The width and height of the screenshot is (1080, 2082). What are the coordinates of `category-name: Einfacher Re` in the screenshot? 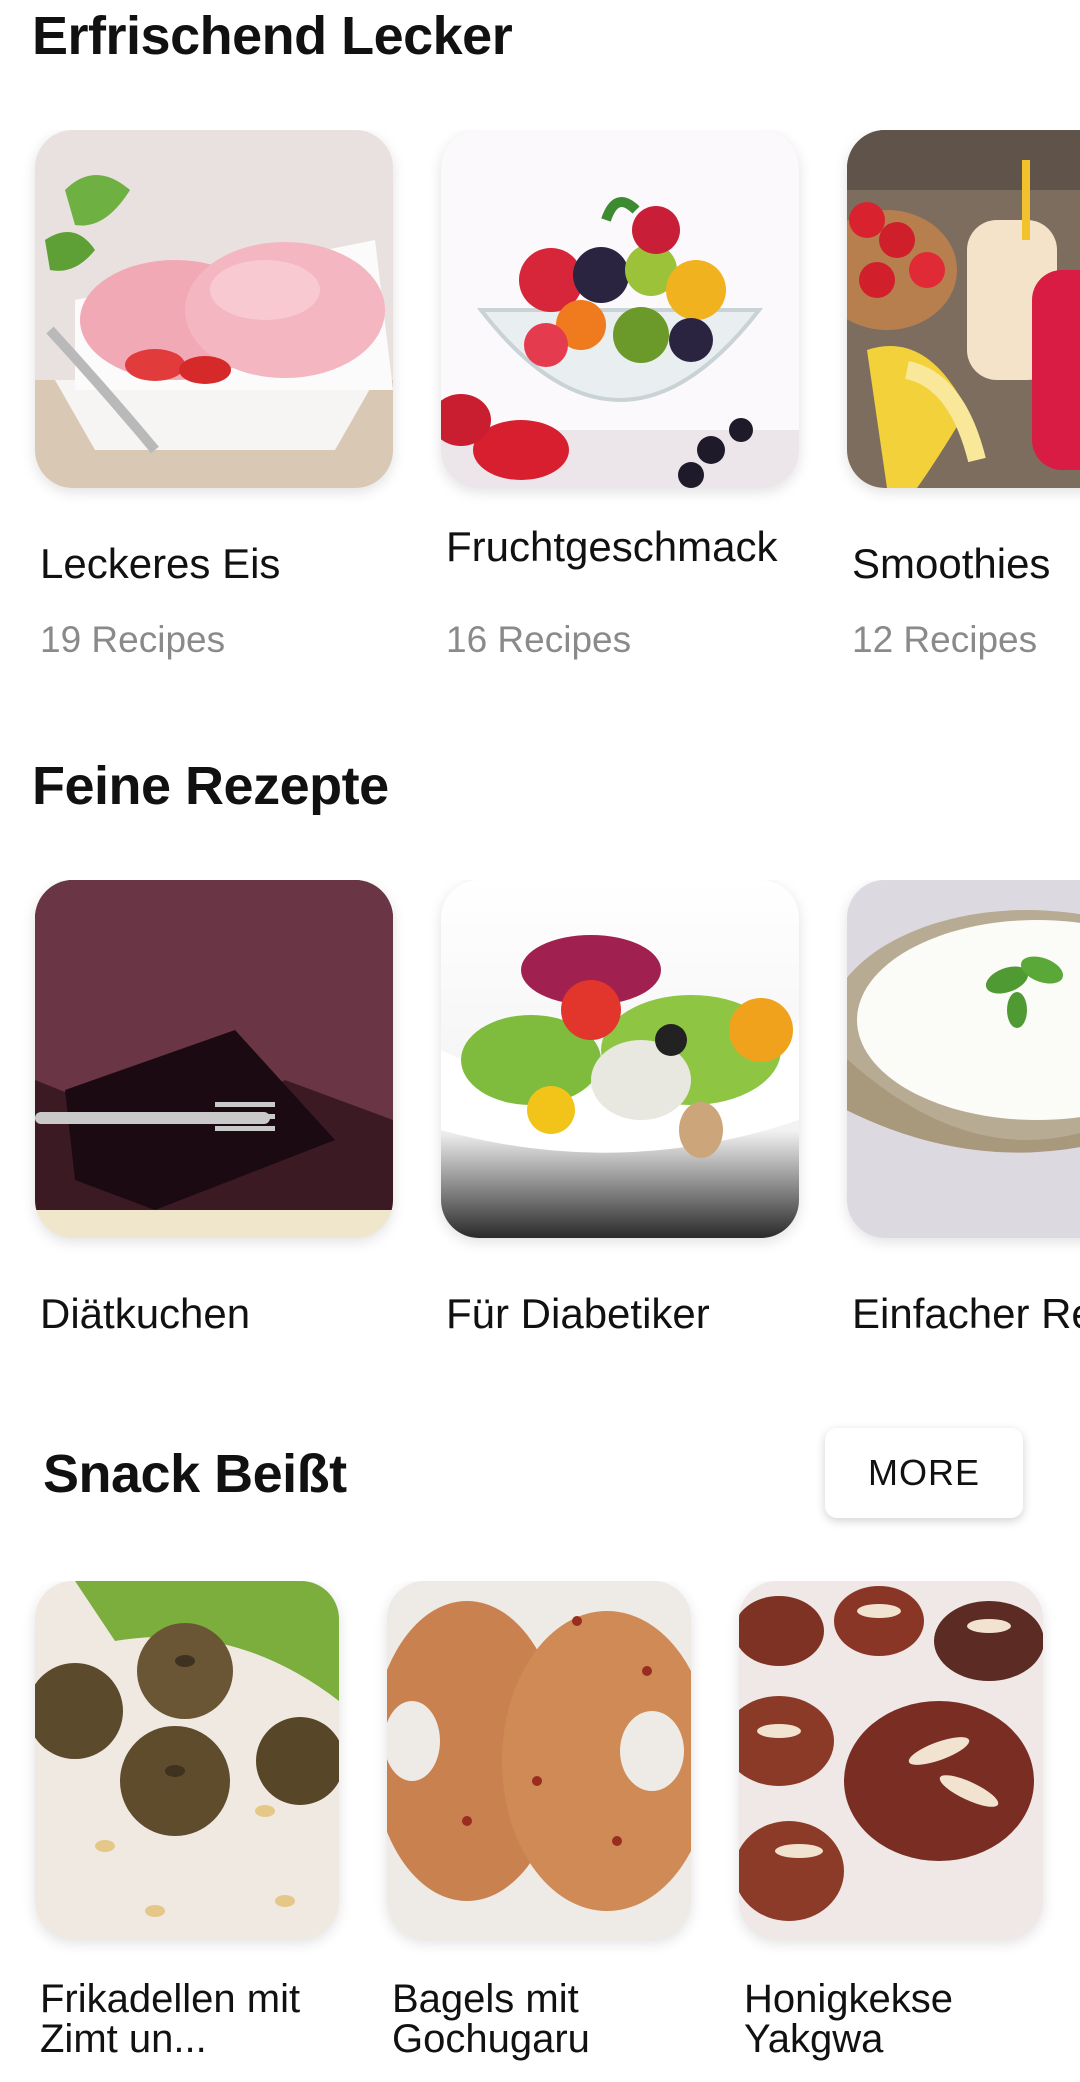 It's located at (966, 1313).